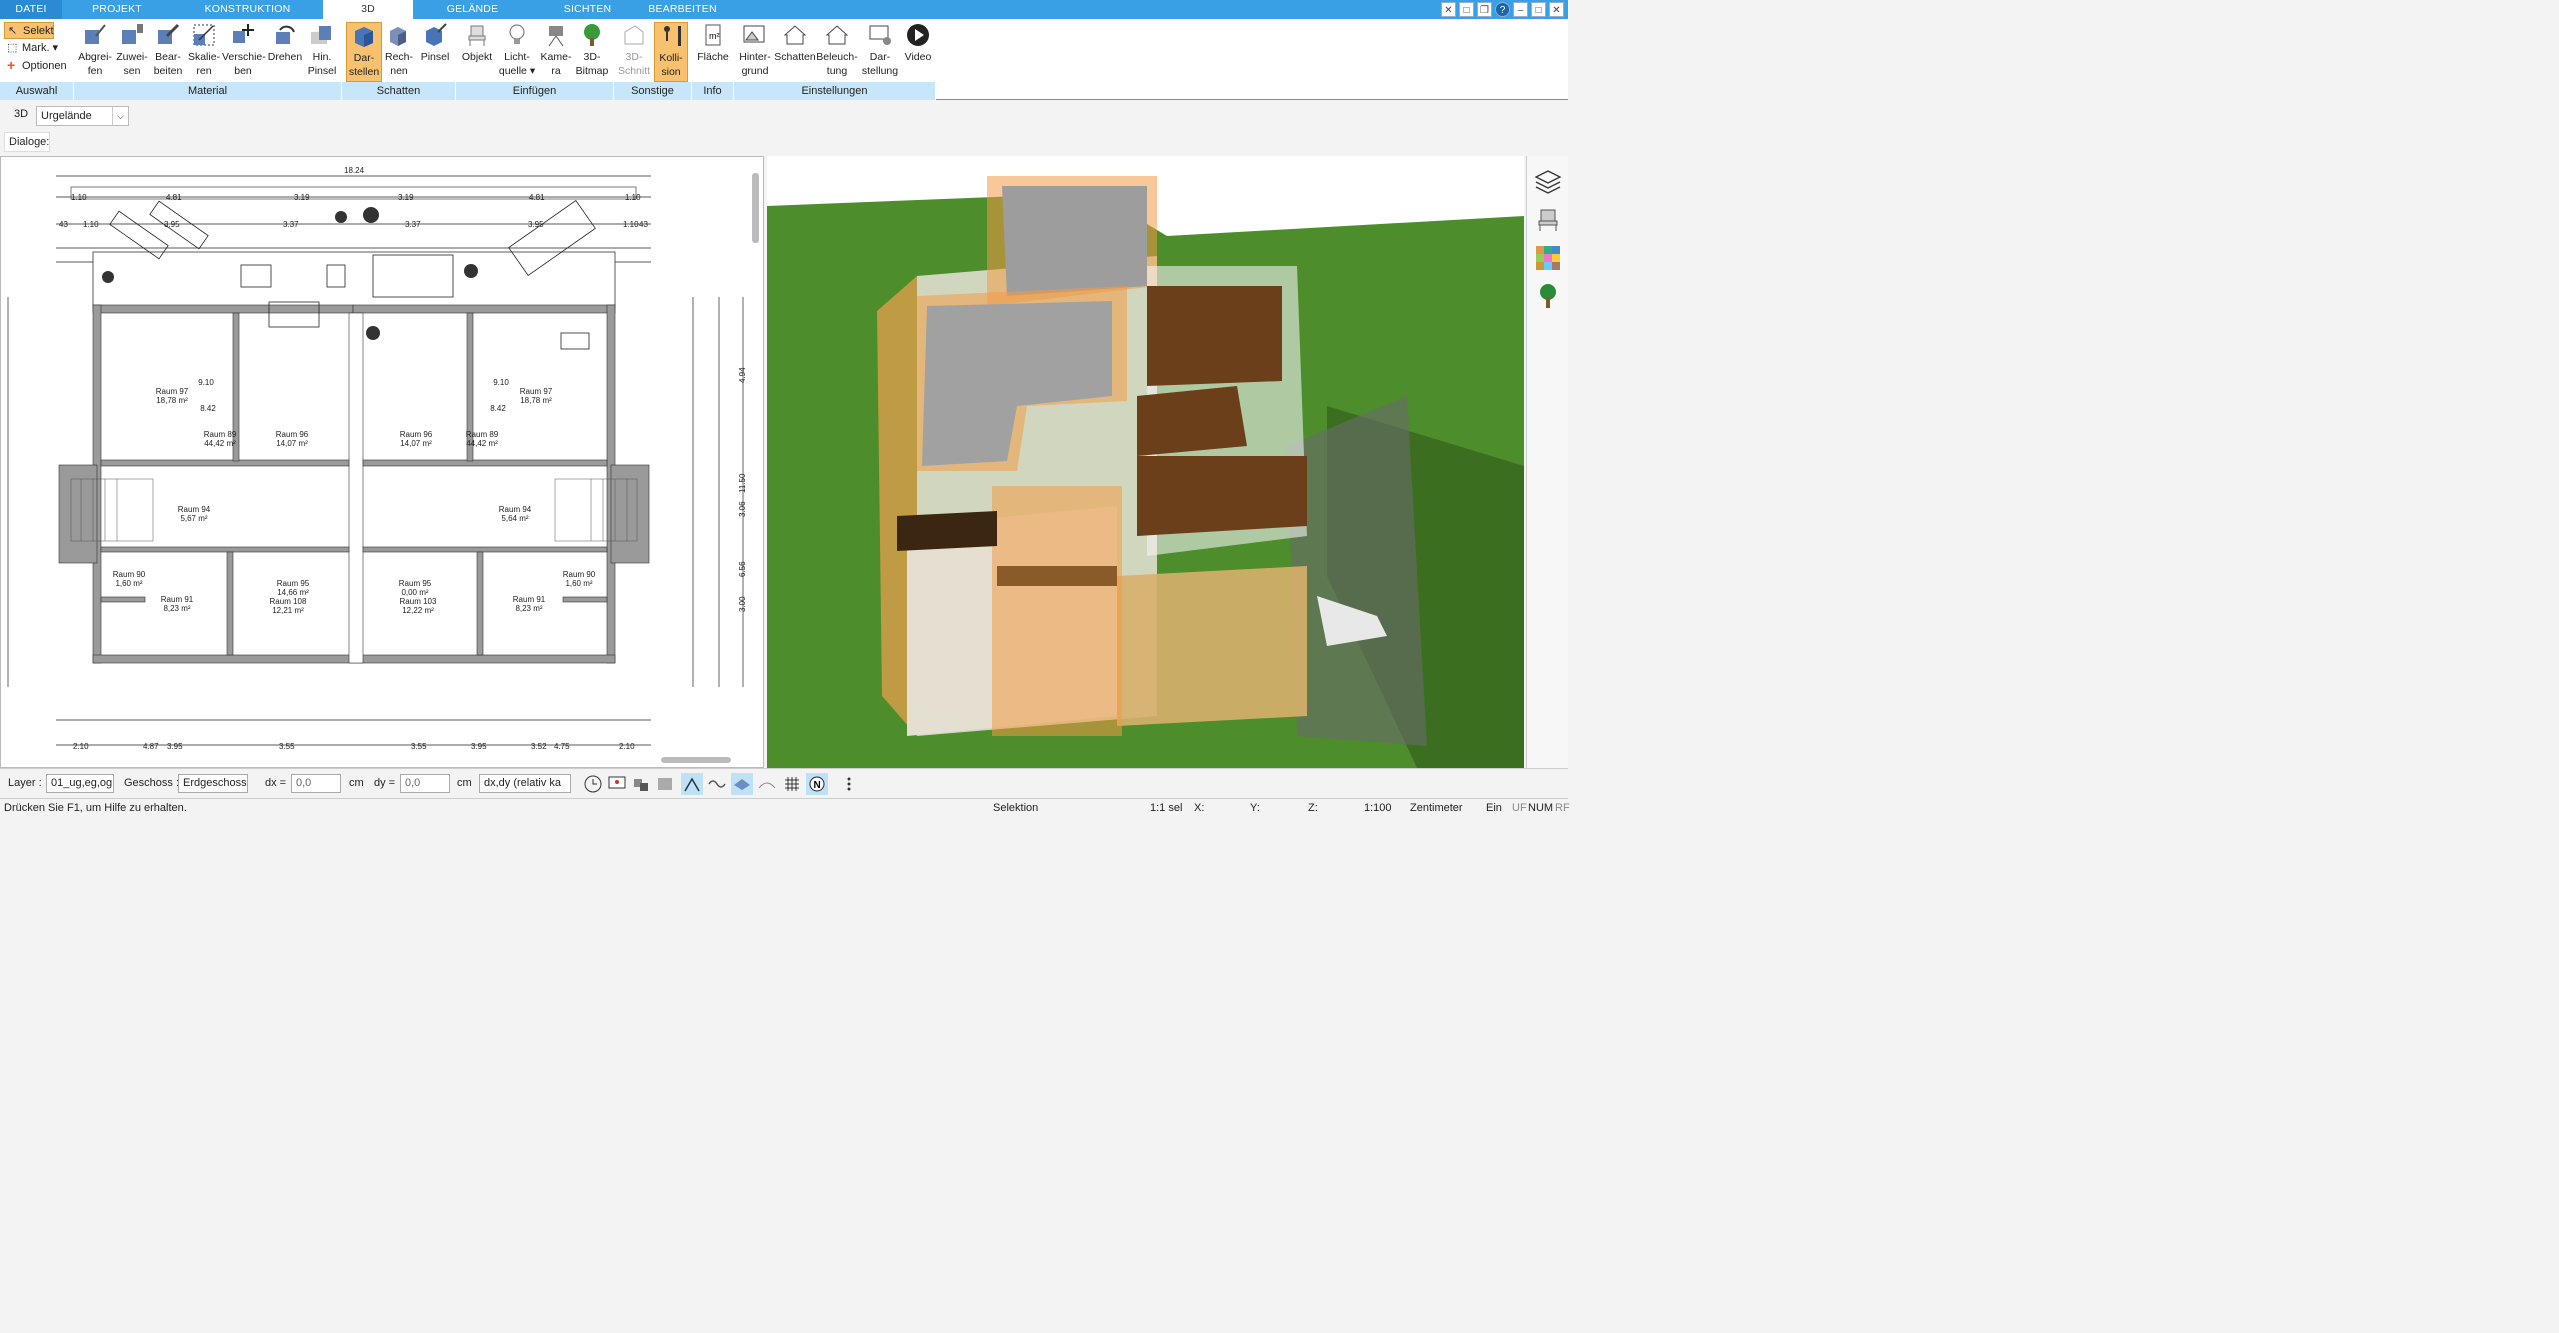 The image size is (2559, 1333). I want to click on dialog-row: Dialoge:, so click(784, 142).